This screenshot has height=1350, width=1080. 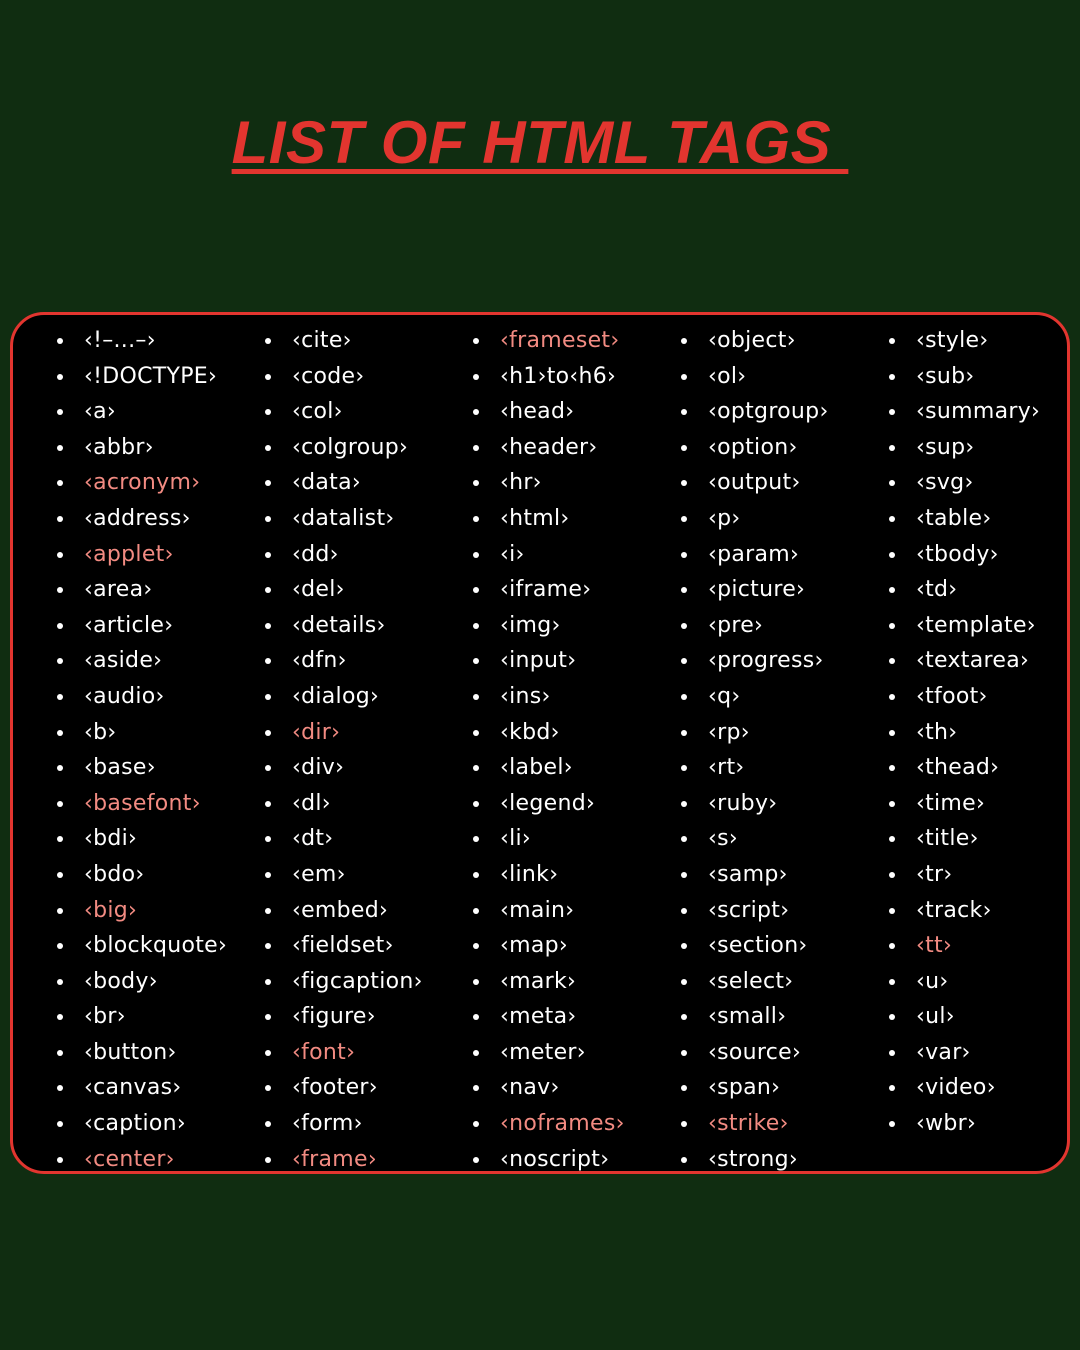 What do you see at coordinates (964, 911) in the screenshot?
I see `tag-item: ‹track›` at bounding box center [964, 911].